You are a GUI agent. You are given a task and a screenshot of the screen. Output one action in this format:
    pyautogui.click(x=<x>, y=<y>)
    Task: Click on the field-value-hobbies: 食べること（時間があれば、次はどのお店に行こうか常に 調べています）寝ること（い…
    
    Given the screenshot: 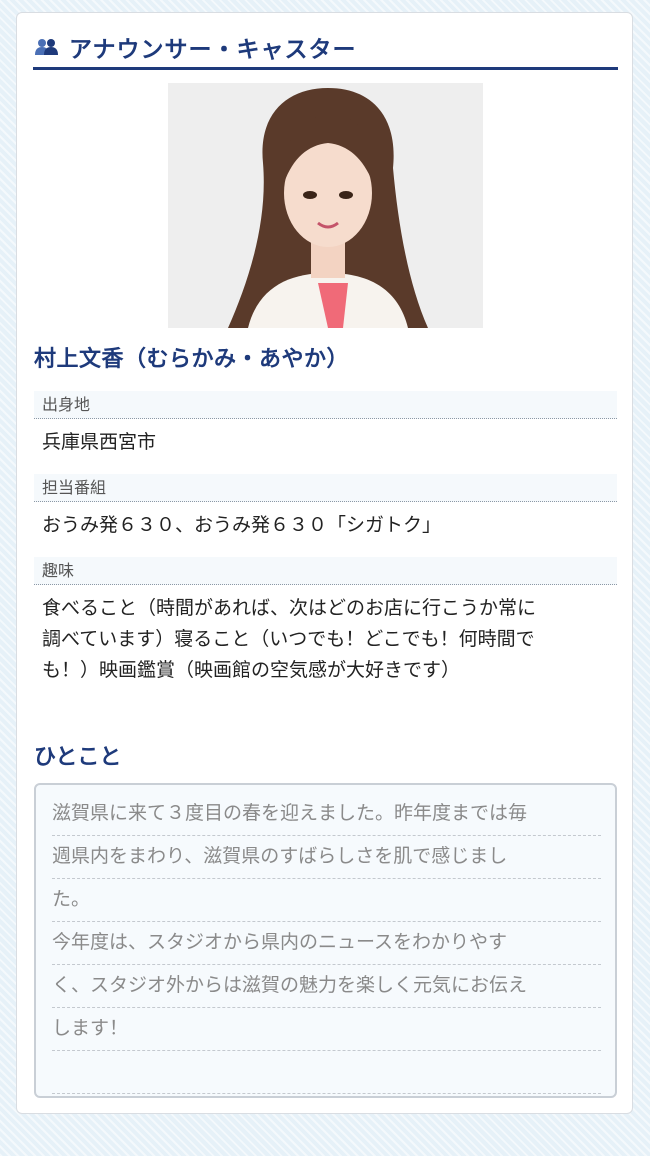 What is the action you would take?
    pyautogui.click(x=329, y=639)
    